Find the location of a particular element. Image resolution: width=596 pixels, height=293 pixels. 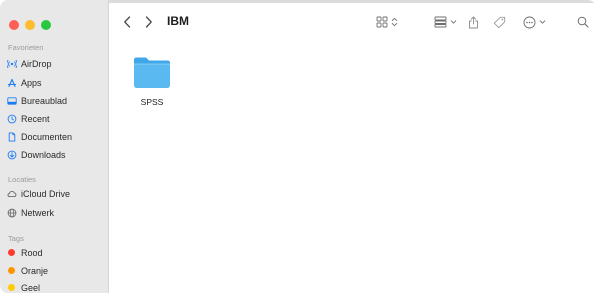

share-icon is located at coordinates (473, 22).